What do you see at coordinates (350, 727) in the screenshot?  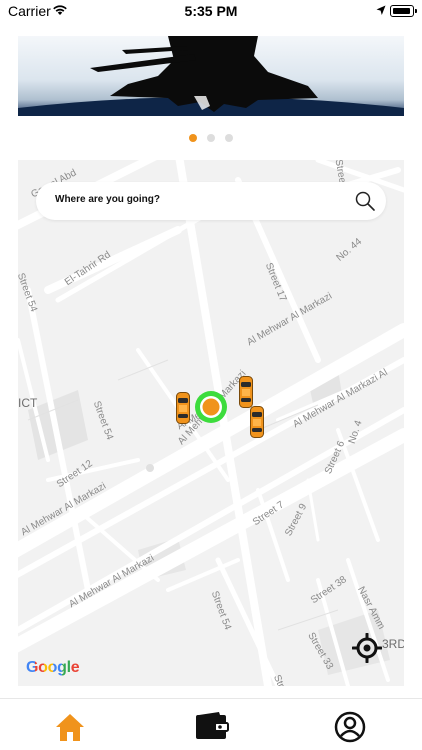 I see `profile-icon` at bounding box center [350, 727].